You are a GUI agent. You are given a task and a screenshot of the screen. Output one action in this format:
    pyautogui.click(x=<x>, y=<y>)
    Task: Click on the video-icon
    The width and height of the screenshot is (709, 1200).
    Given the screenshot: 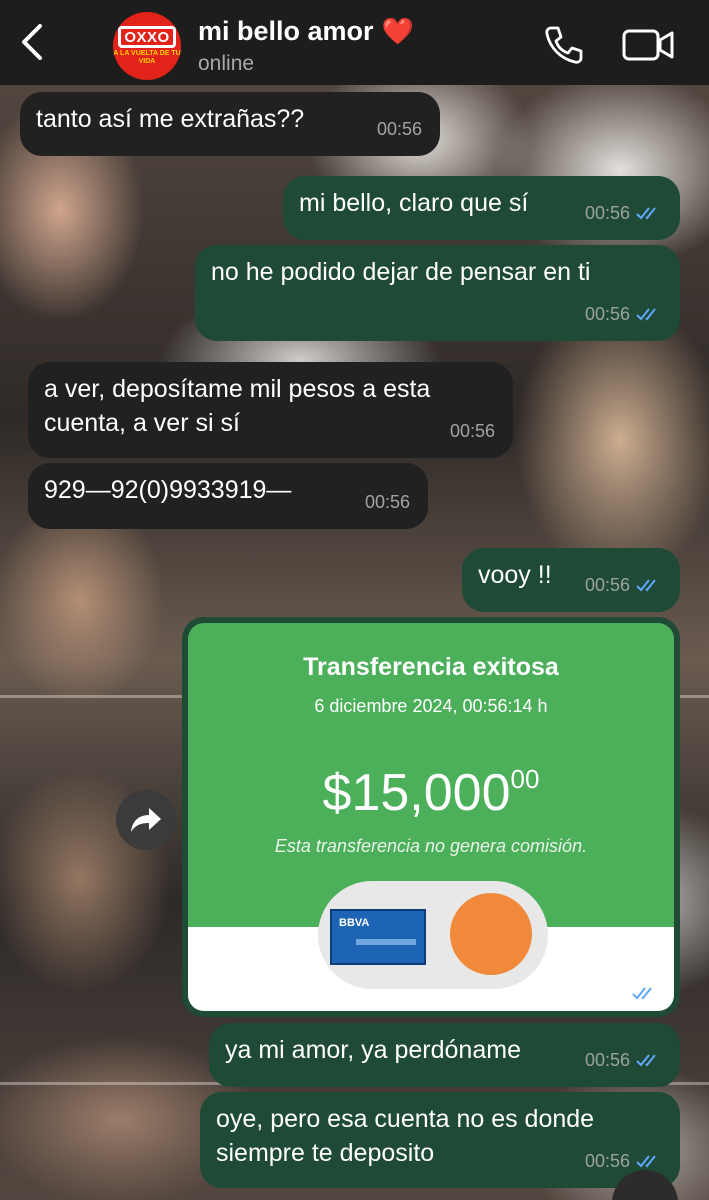 What is the action you would take?
    pyautogui.click(x=648, y=45)
    